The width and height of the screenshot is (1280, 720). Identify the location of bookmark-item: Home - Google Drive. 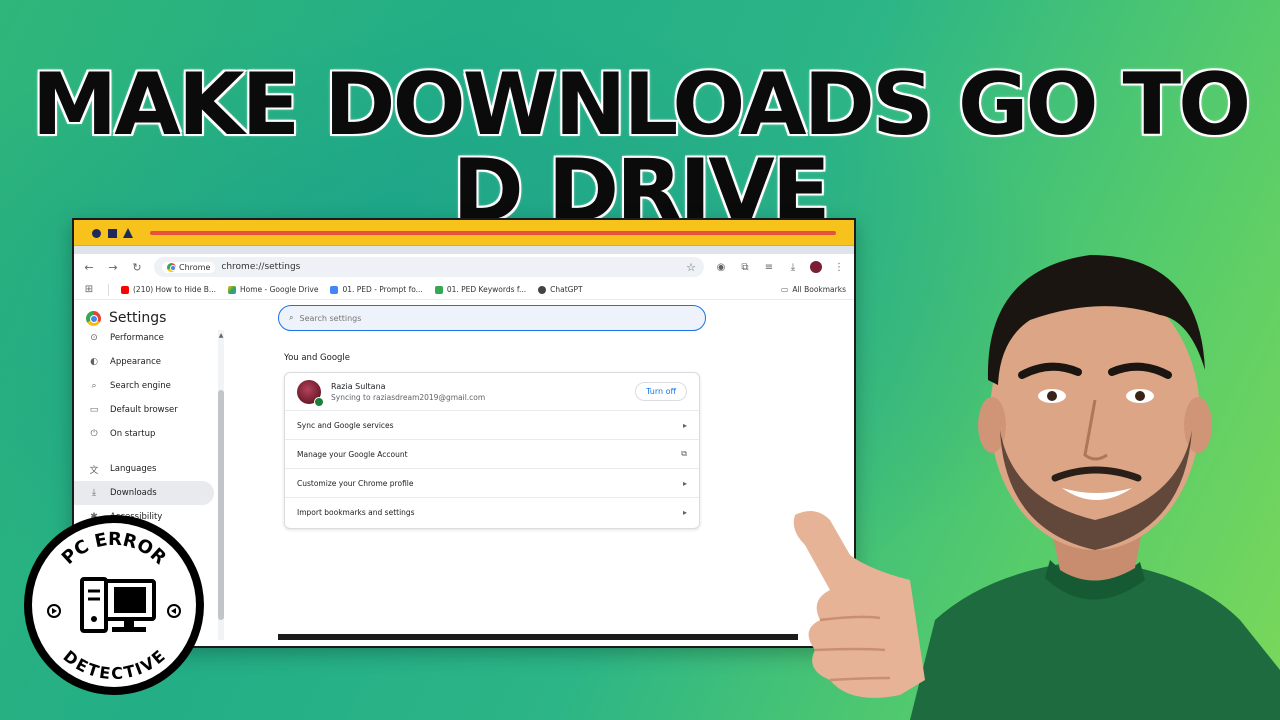
(273, 289).